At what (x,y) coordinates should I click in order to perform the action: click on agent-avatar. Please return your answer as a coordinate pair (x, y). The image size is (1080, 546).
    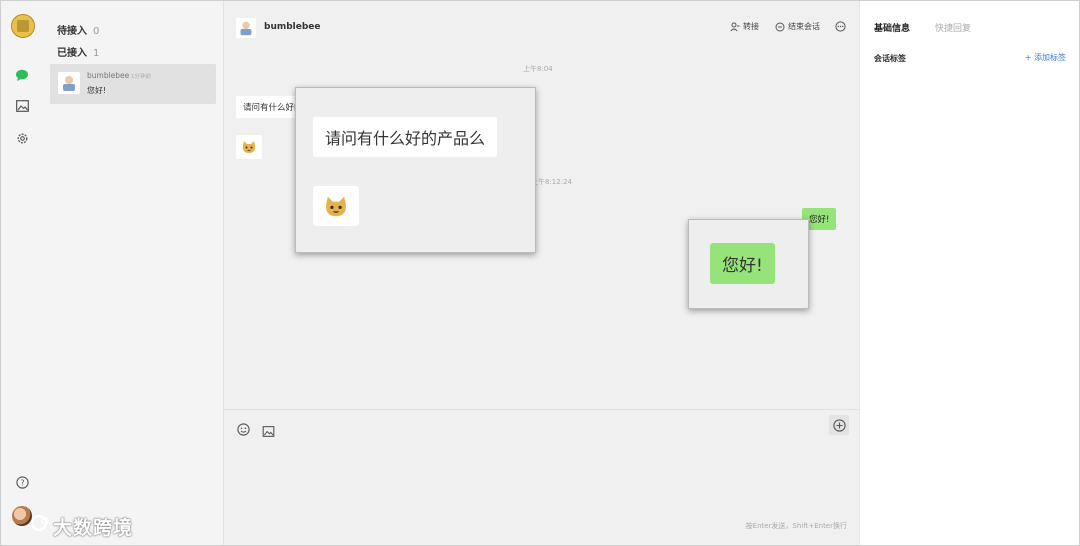
    Looking at the image, I should click on (22, 516).